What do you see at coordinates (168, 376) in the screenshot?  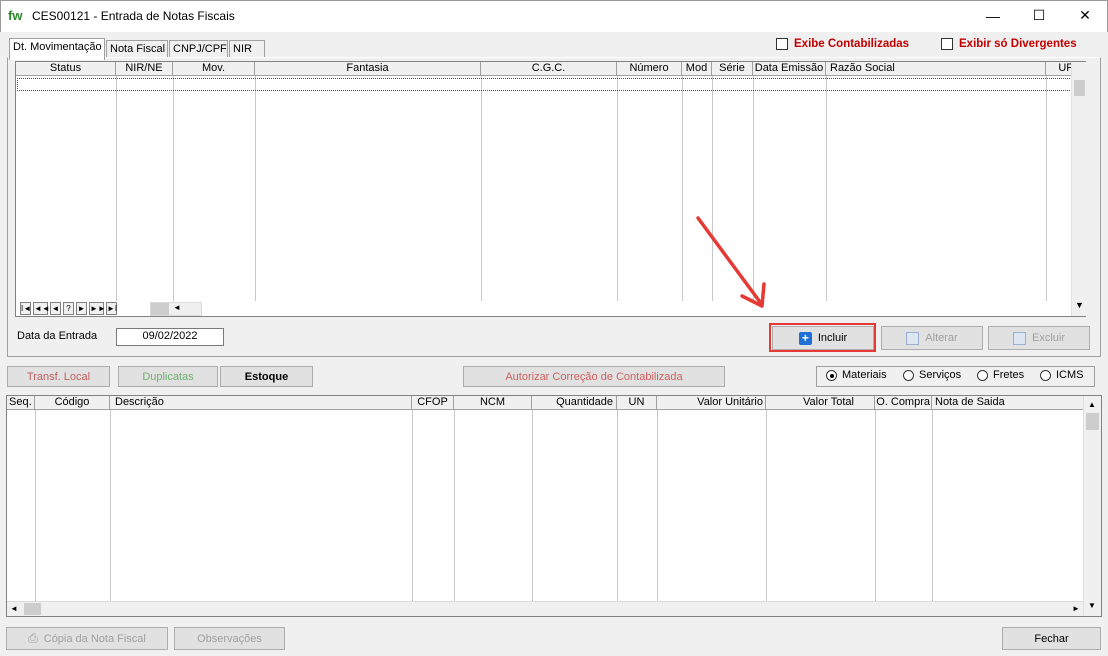 I see `duplicatas-button: Duplicatas` at bounding box center [168, 376].